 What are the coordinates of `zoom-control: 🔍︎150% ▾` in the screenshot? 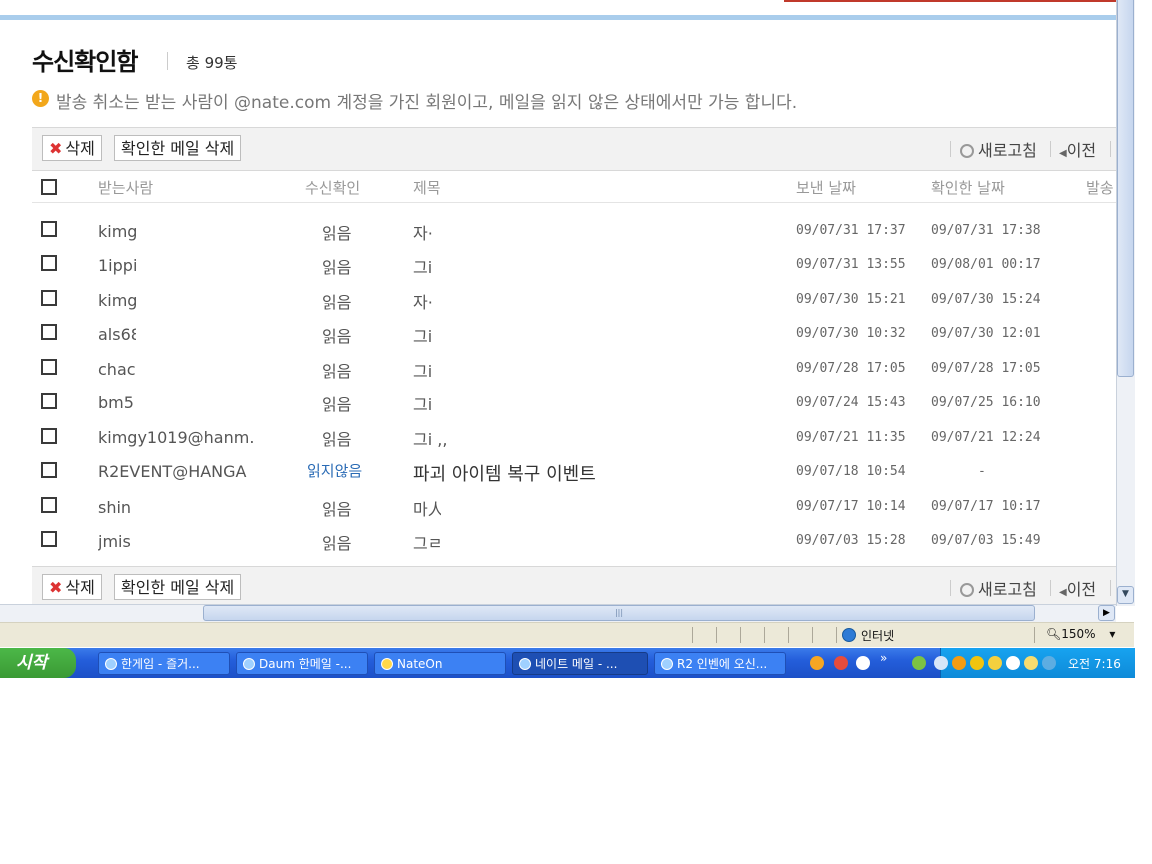 It's located at (1080, 634).